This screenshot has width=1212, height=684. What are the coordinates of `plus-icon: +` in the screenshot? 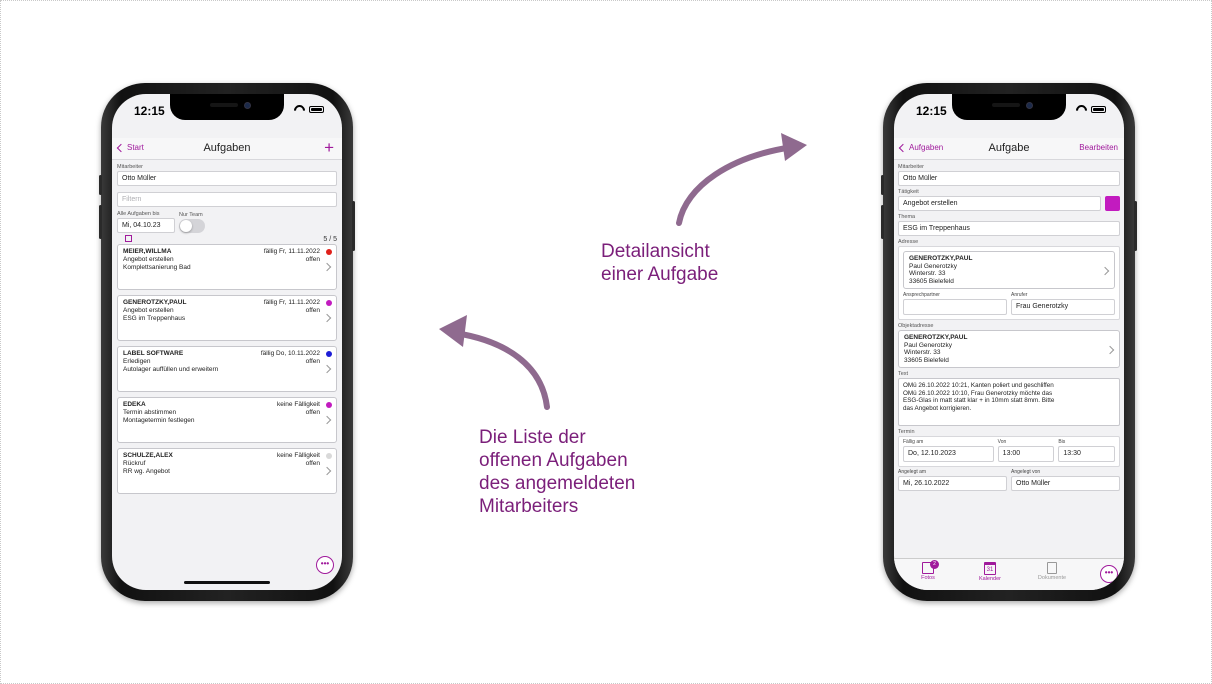 It's located at (329, 148).